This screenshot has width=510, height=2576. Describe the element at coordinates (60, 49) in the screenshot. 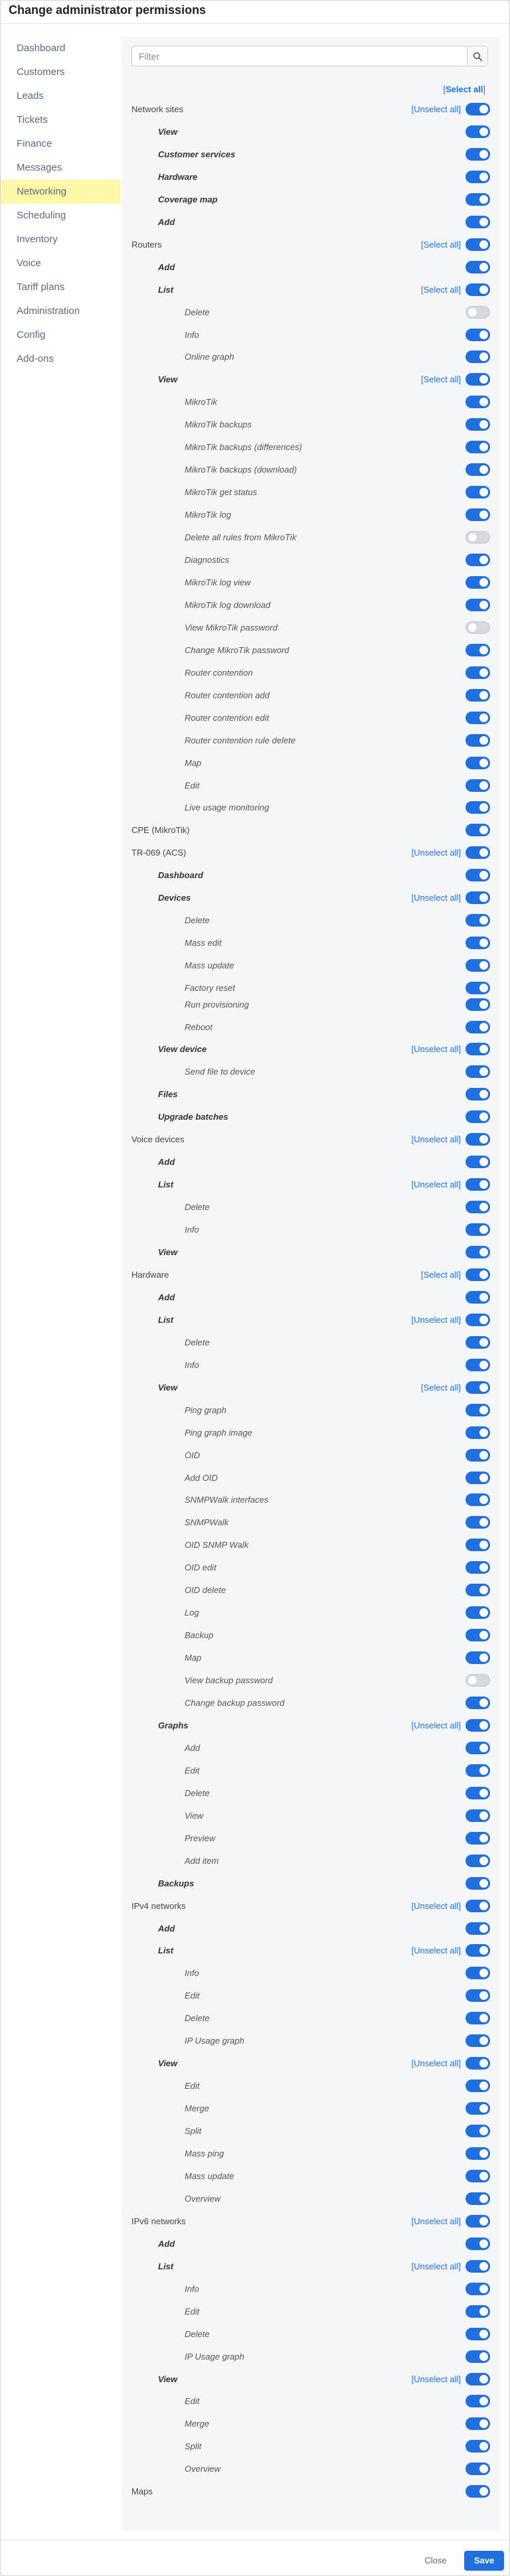

I see `sidebar-item-dashboard: Dashboard` at that location.